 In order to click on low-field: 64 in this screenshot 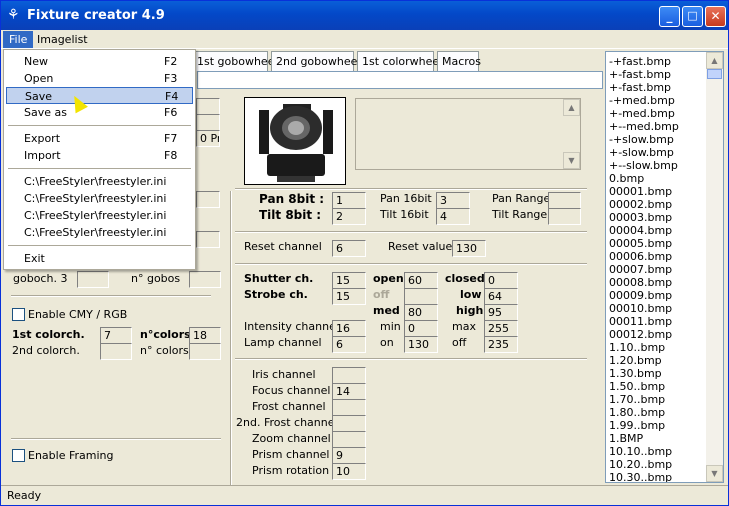, I will do `click(501, 296)`.